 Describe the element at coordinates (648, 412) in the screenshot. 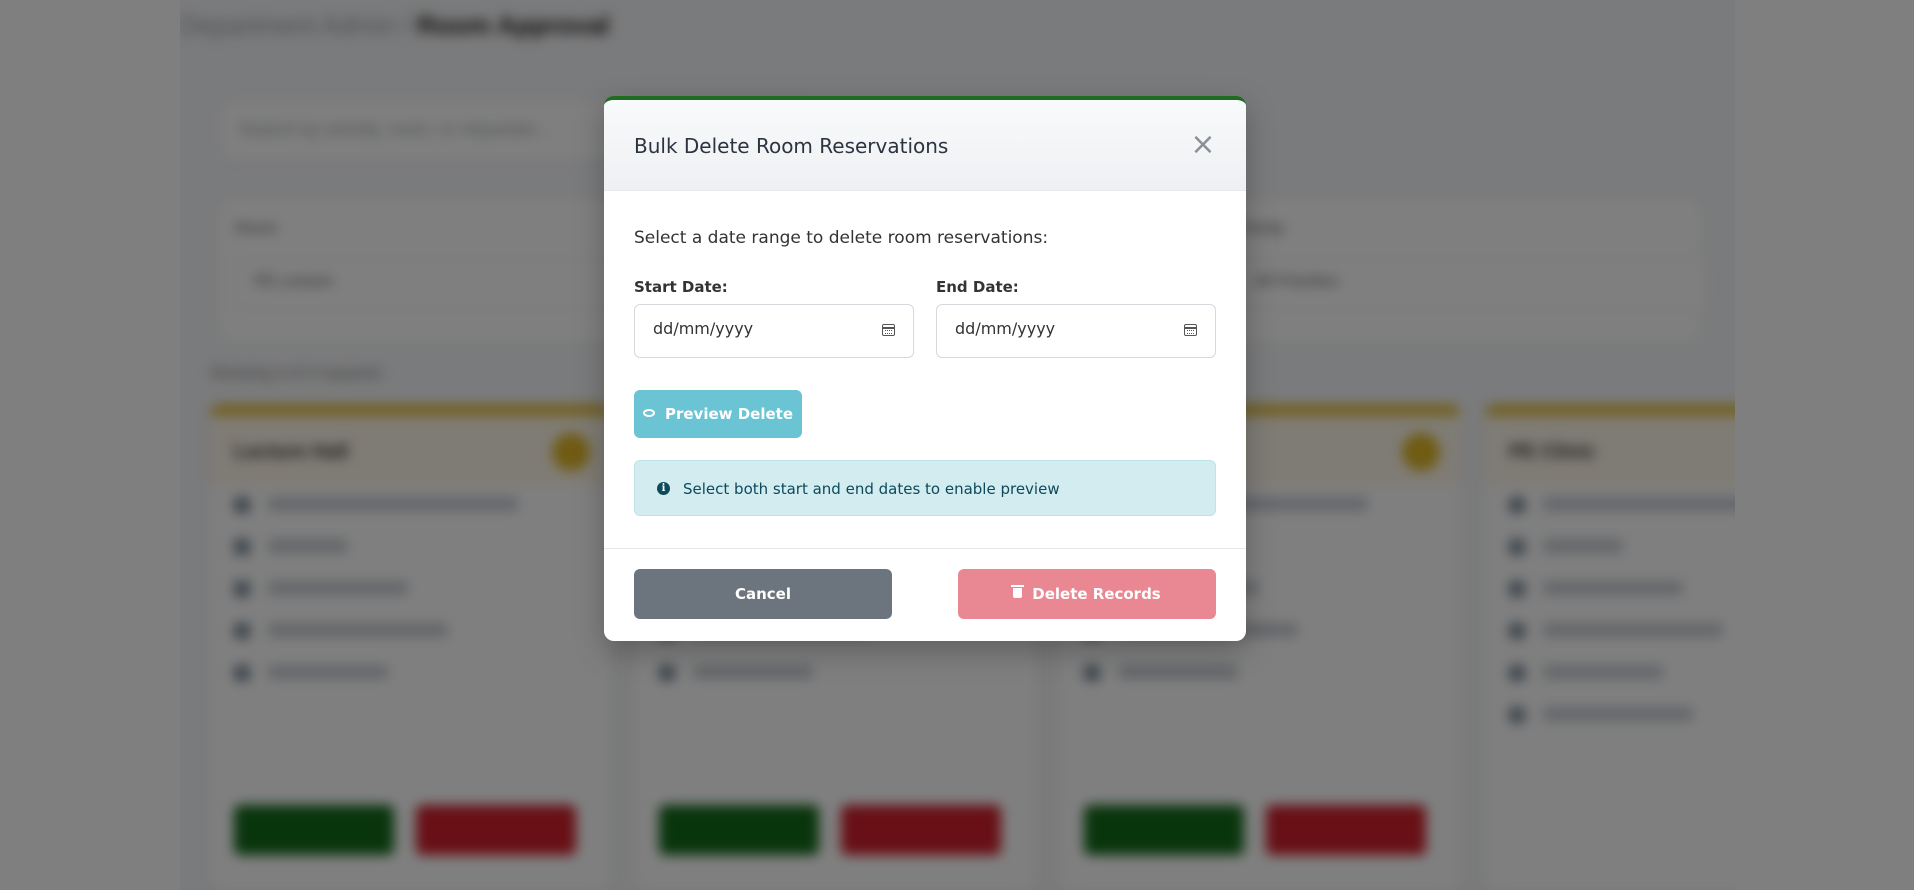

I see `eye-icon` at that location.